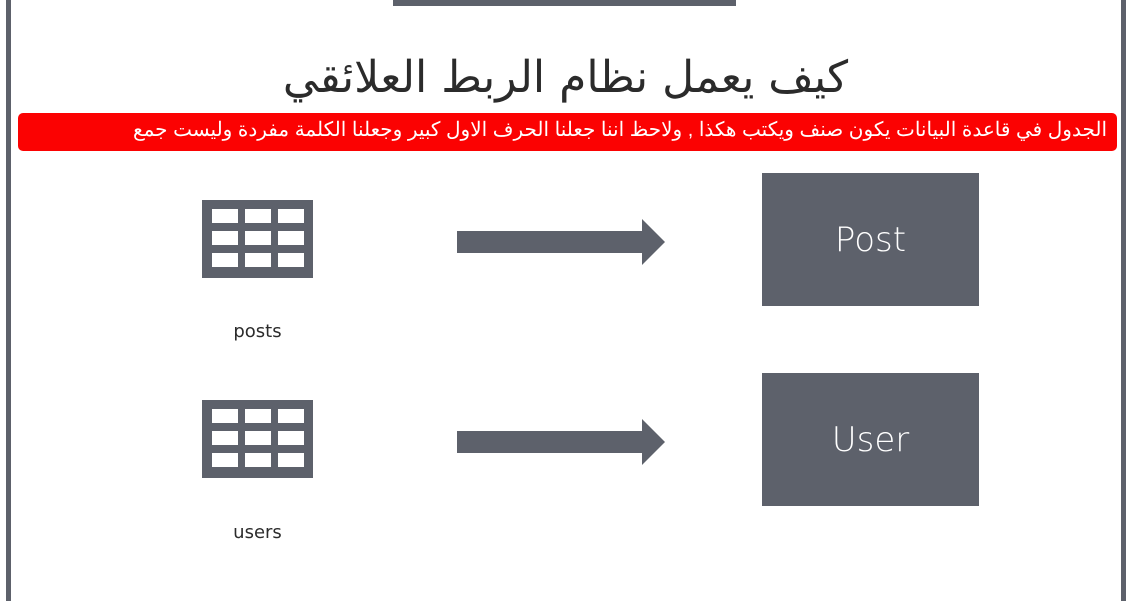 This screenshot has height=601, width=1131. I want to click on model-name-label: Post, so click(870, 239).